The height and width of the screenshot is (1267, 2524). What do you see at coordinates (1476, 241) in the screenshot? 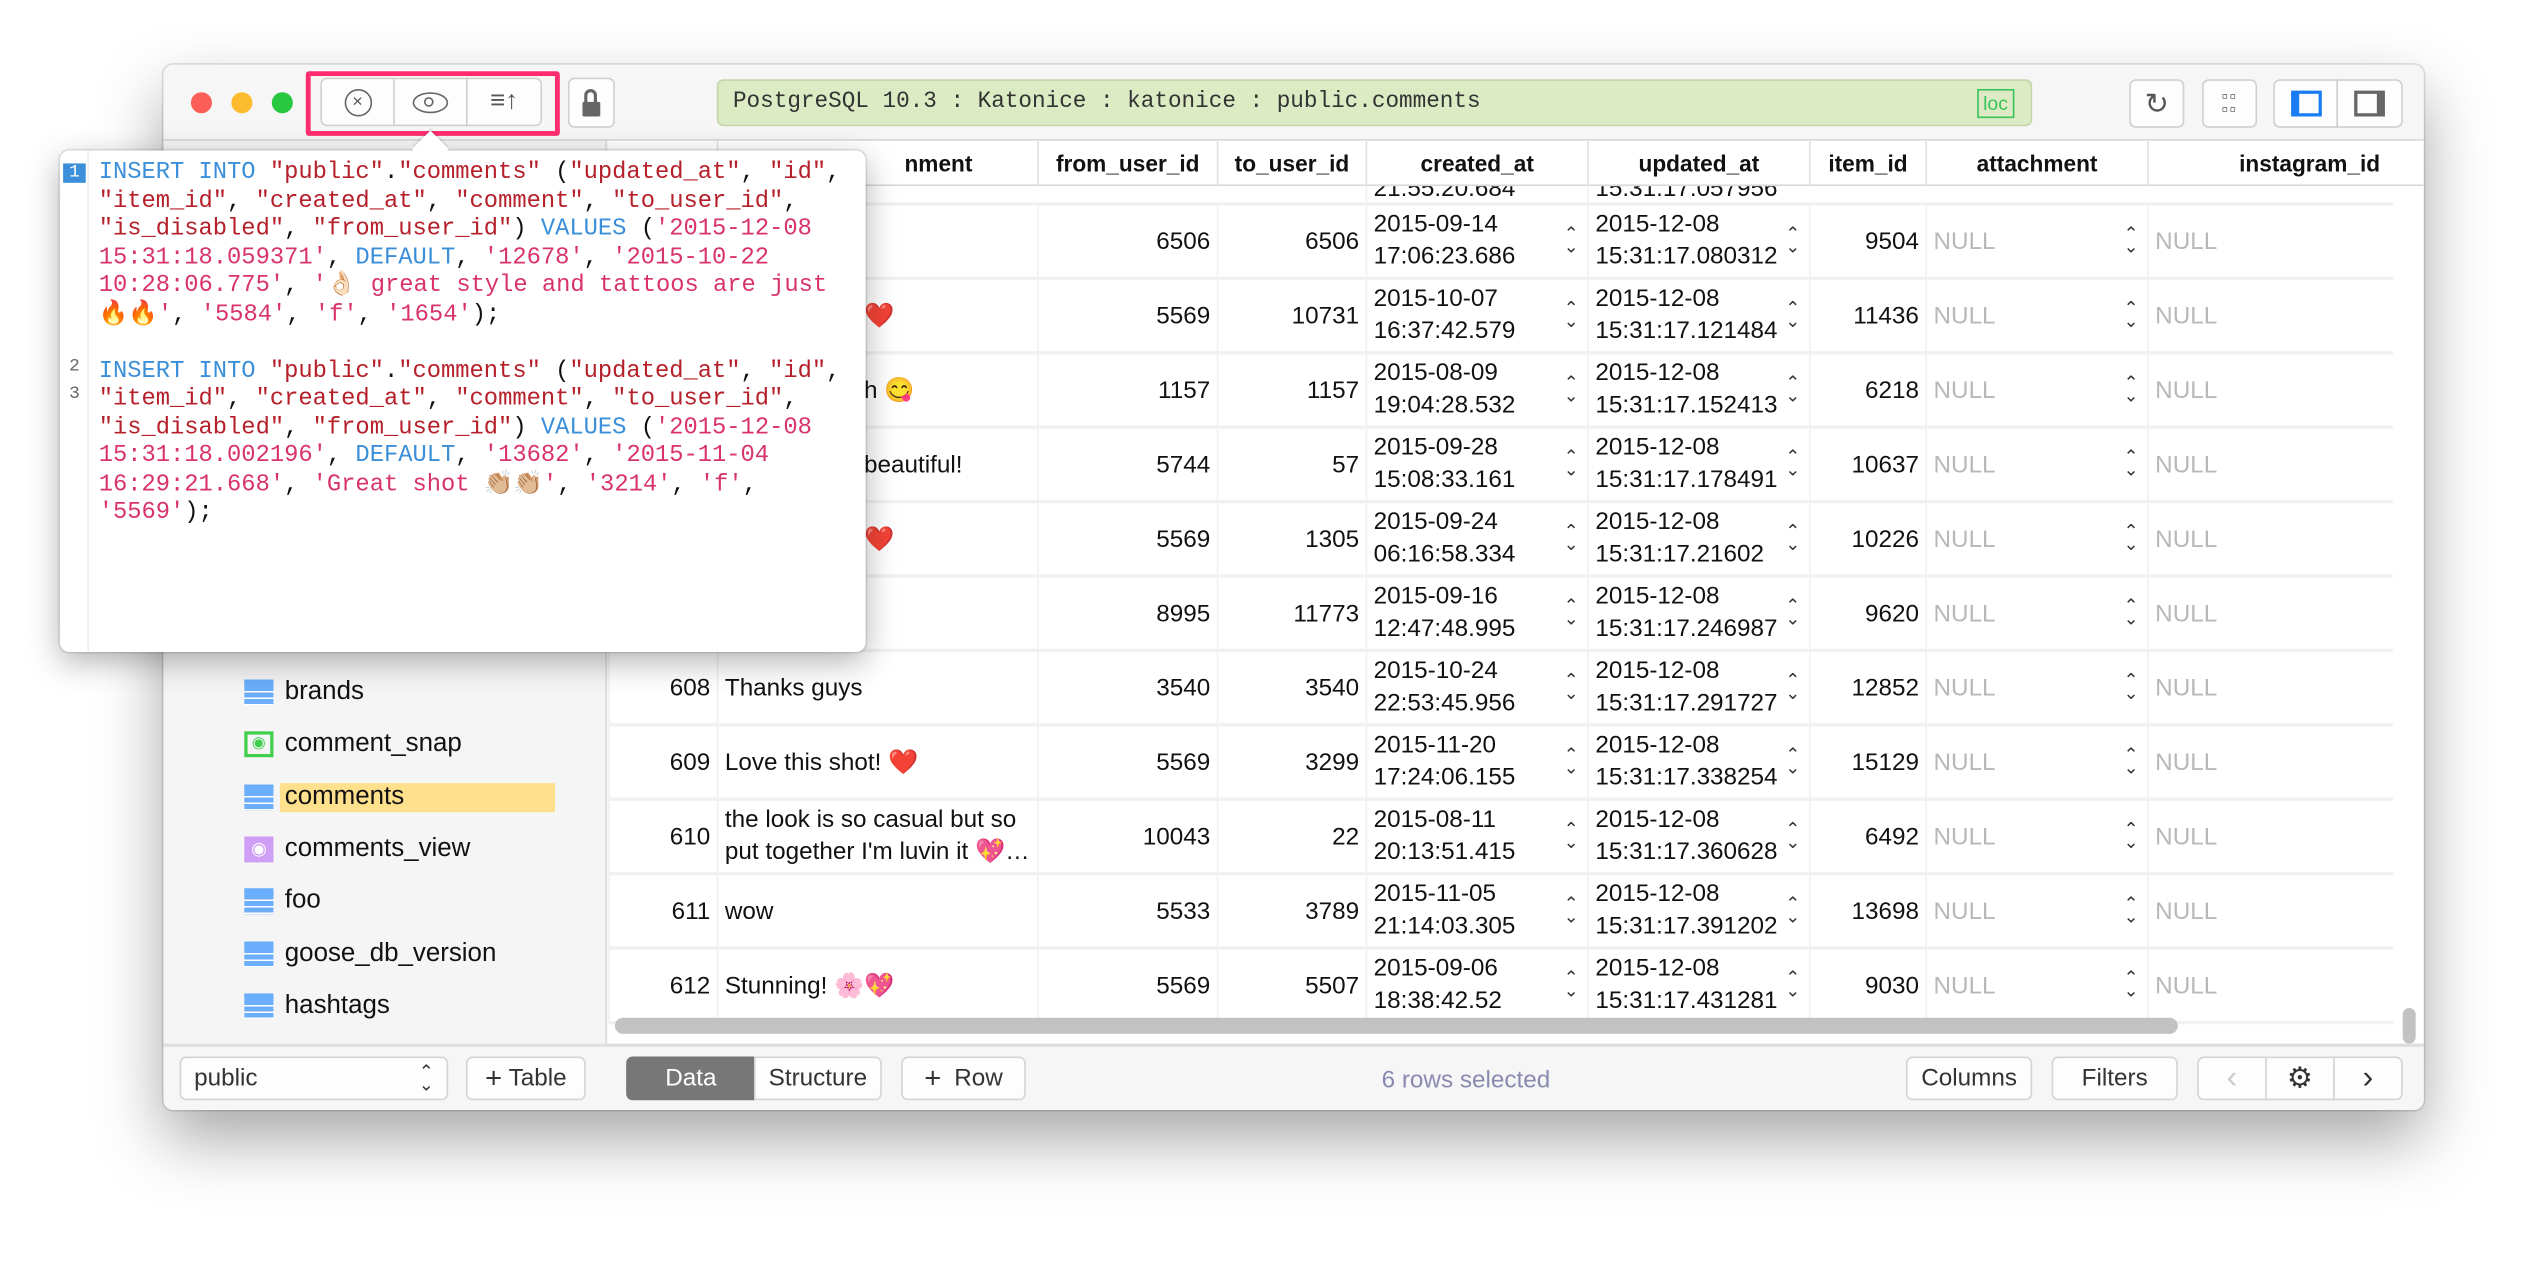
I see `created-at-cell: 2015-09-14 17:06:23.686` at bounding box center [1476, 241].